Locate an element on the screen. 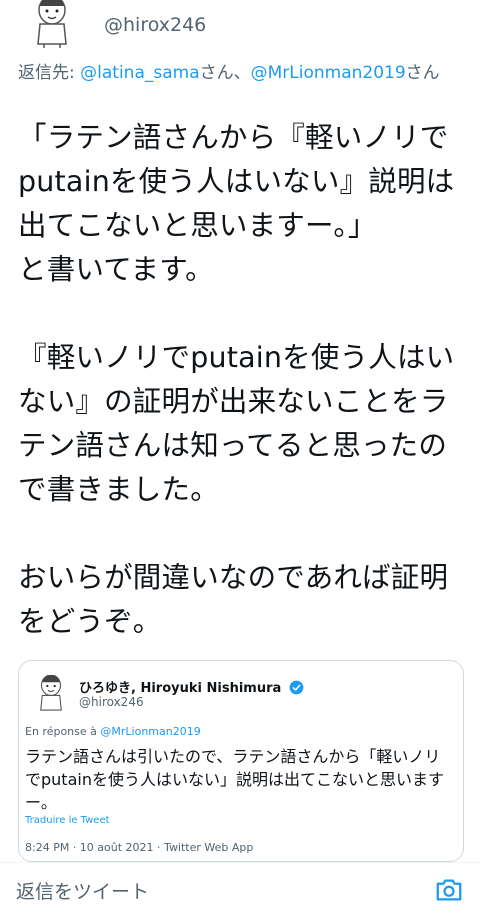 The height and width of the screenshot is (921, 480). quoted-reply-line: En réponse à @MrLionman2019 is located at coordinates (113, 731).